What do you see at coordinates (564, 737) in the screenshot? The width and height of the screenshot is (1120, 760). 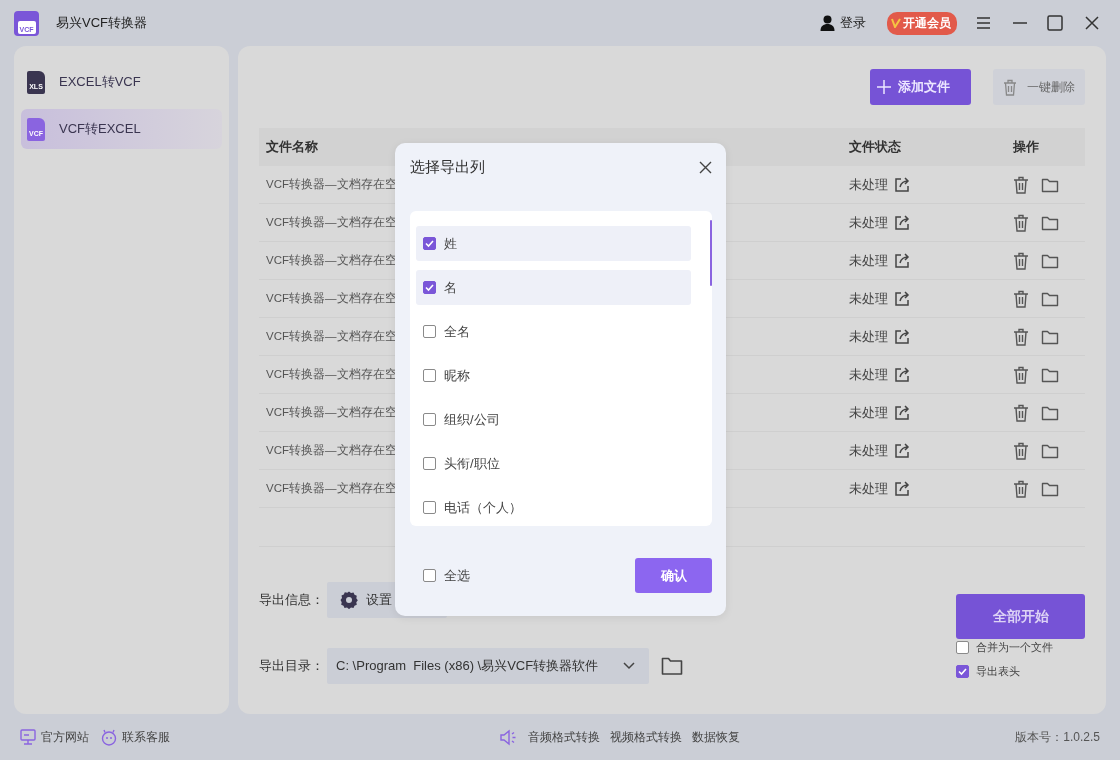 I see `footer-link: 音频格式转换` at bounding box center [564, 737].